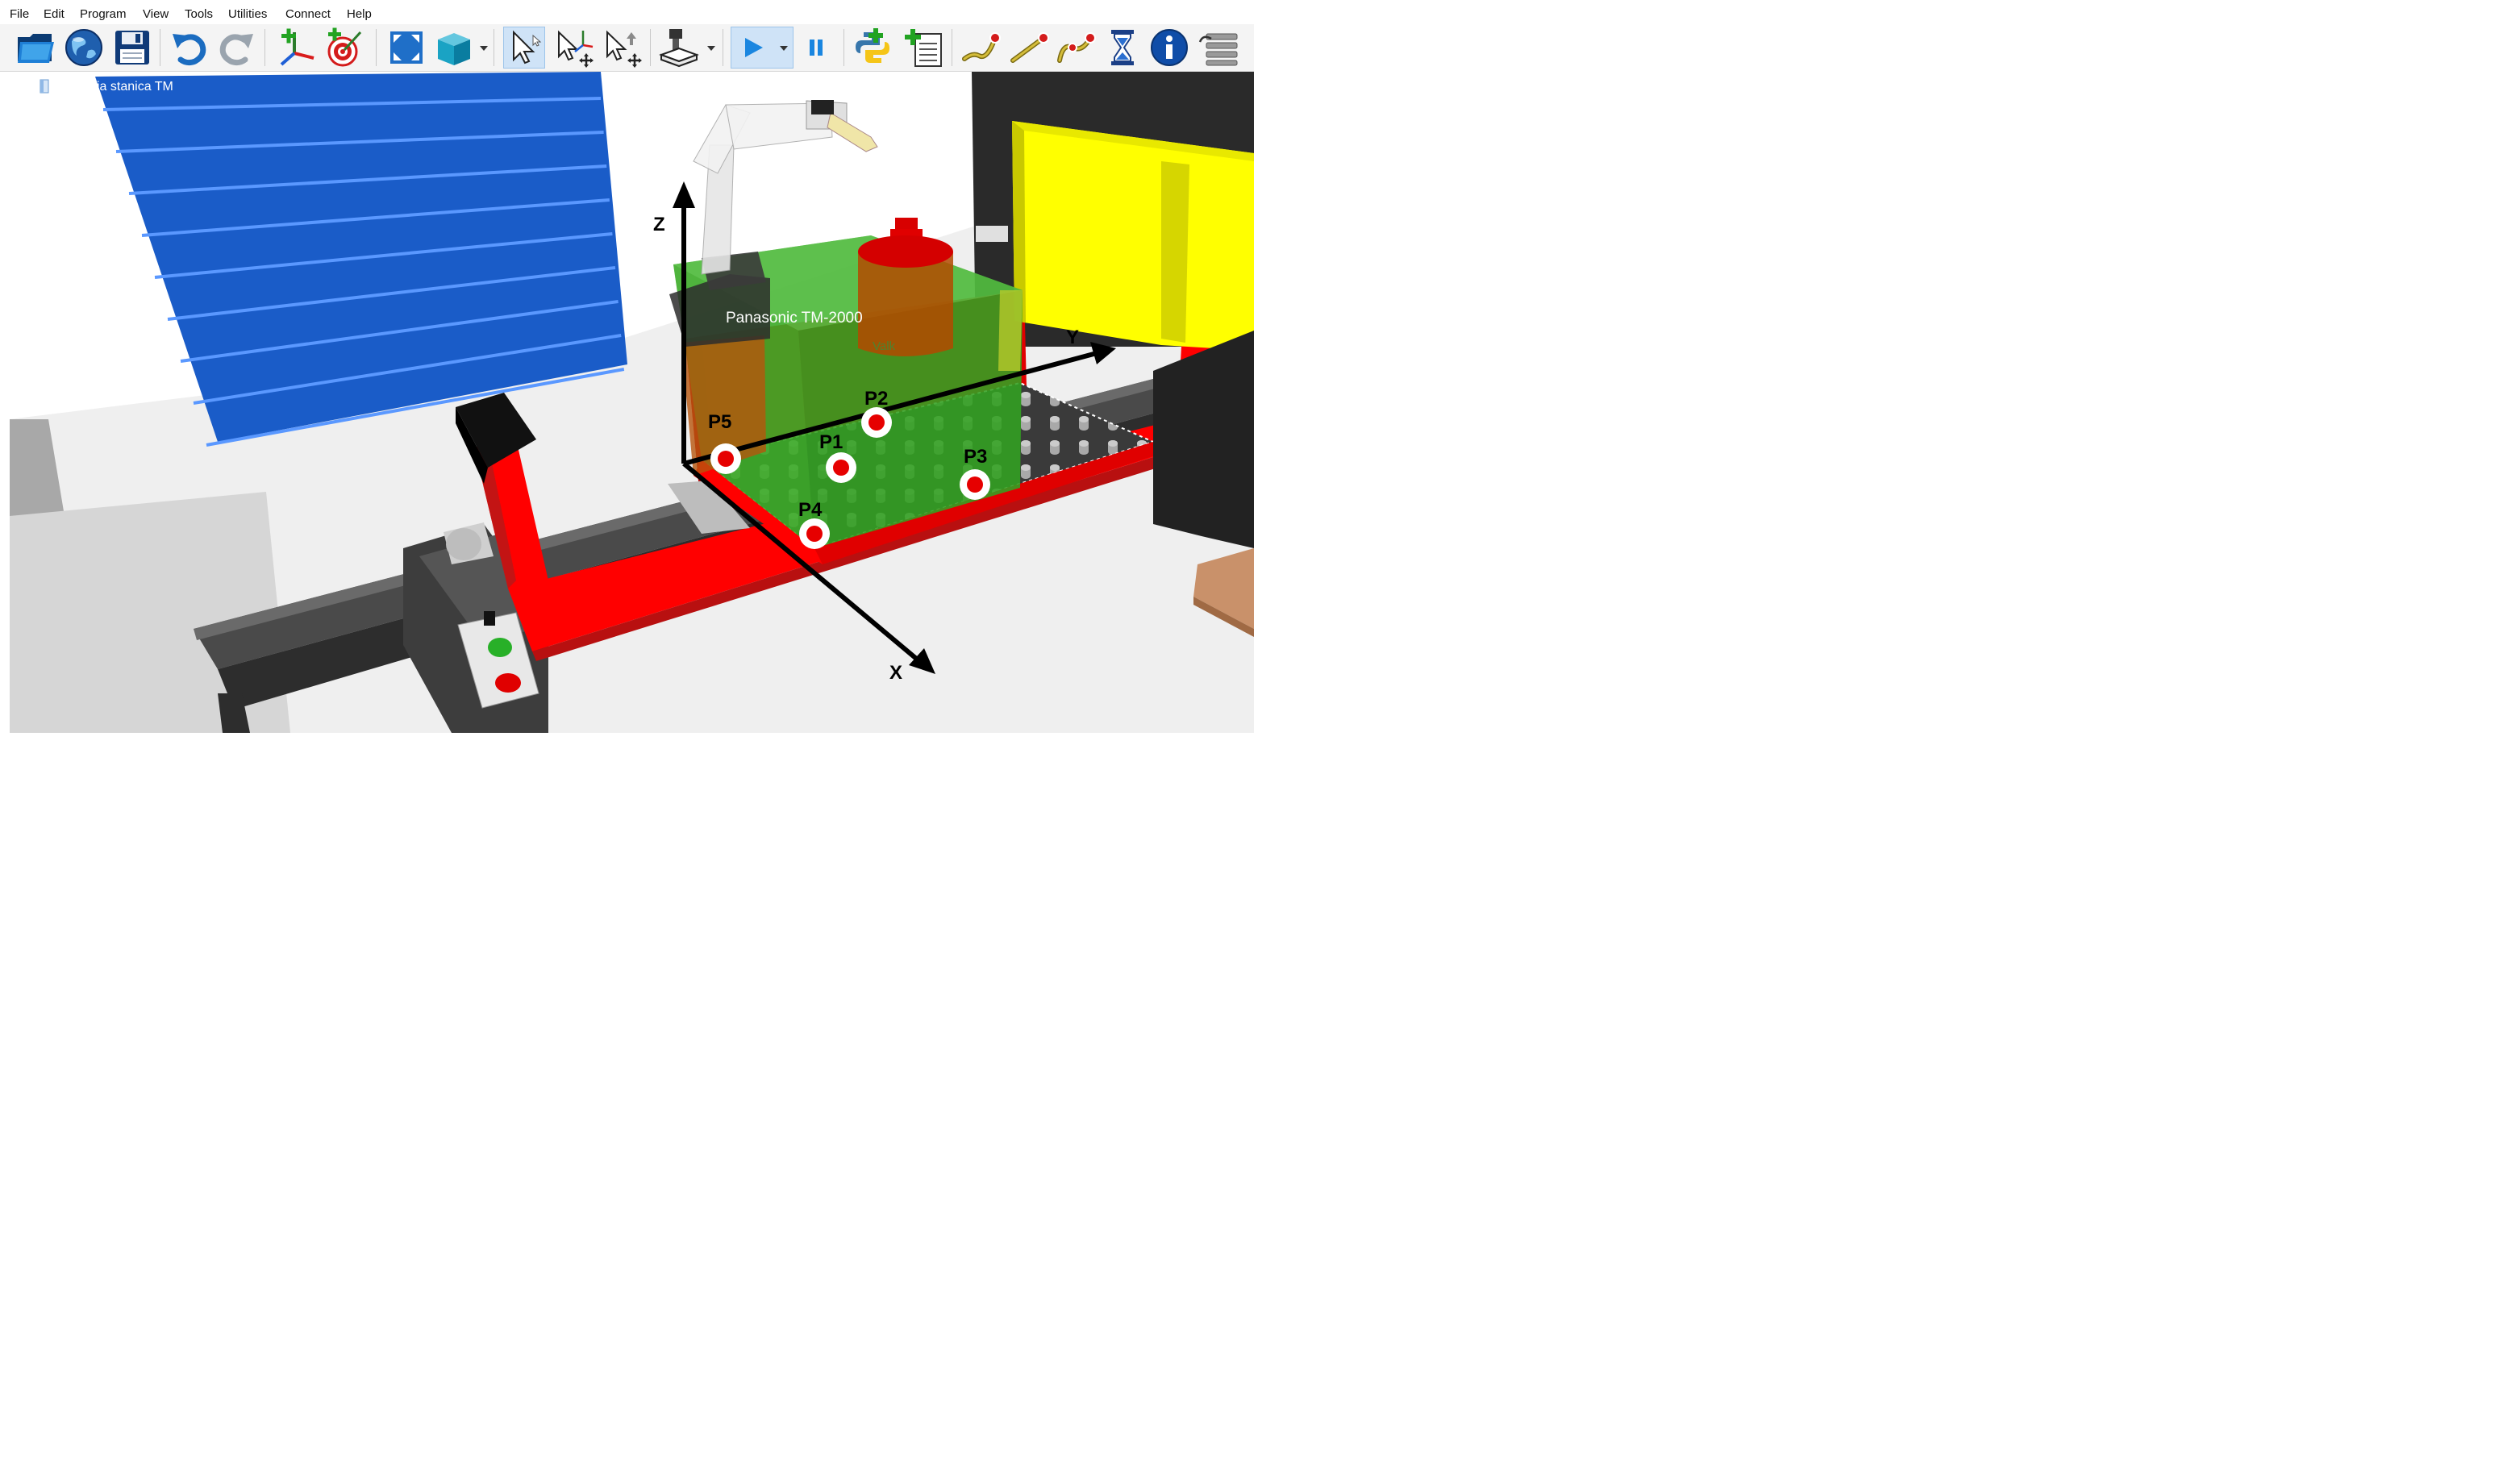  I want to click on point-p1, so click(841, 468).